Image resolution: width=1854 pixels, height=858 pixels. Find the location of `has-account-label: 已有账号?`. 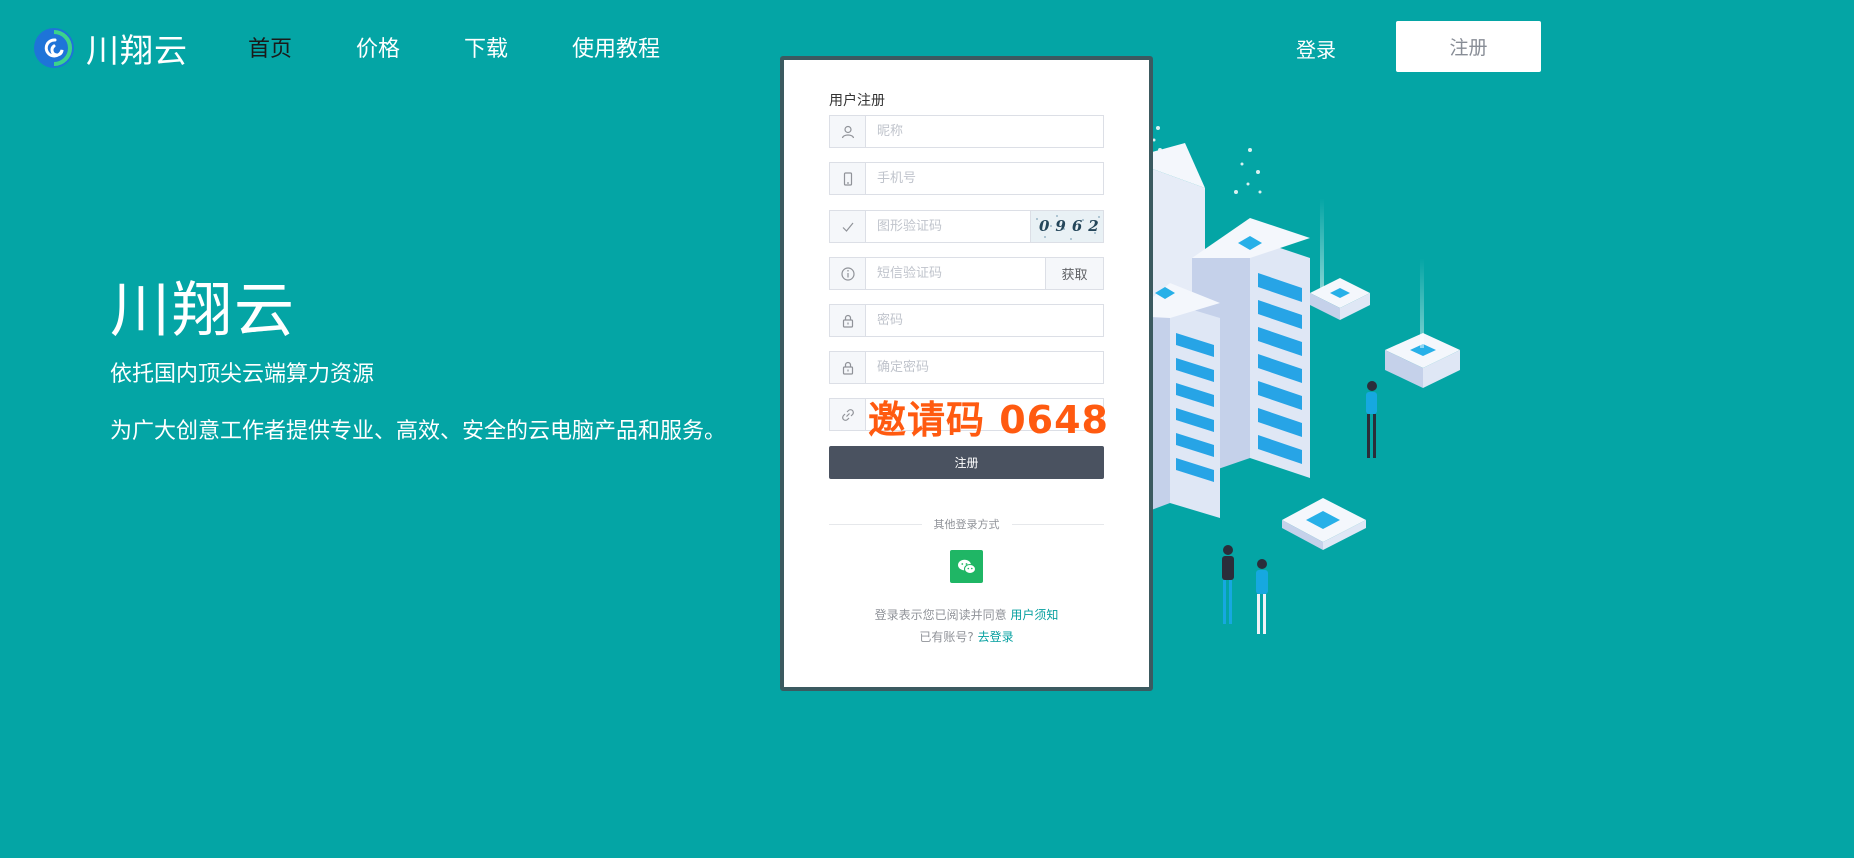

has-account-label: 已有账号? is located at coordinates (946, 637).